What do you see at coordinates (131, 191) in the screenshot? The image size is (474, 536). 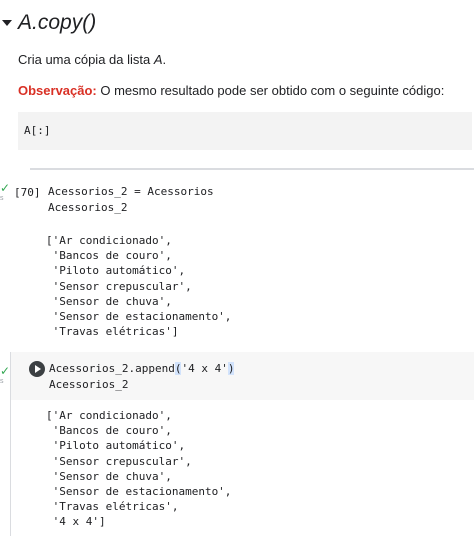 I see `code-line: Acessorios_2 = Acessorios` at bounding box center [131, 191].